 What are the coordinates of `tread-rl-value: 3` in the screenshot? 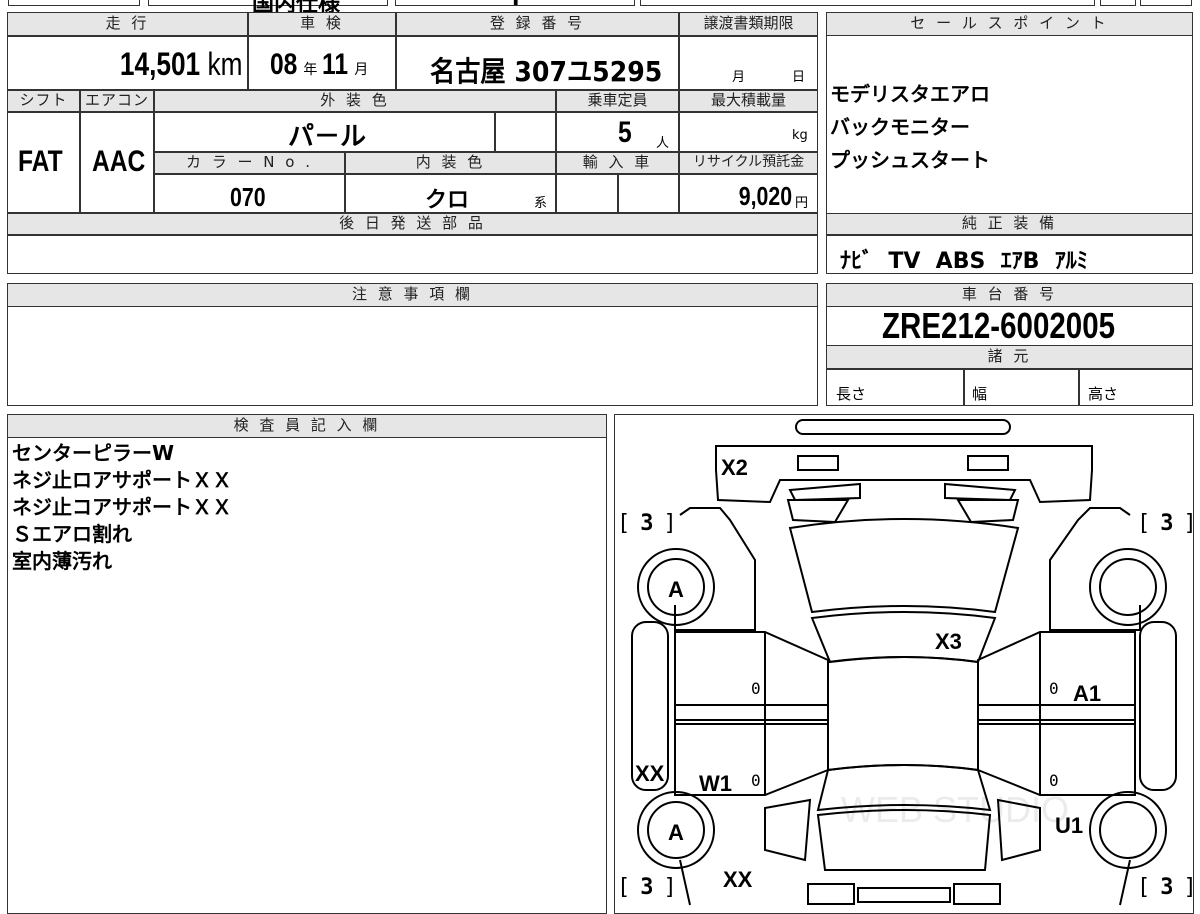 It's located at (647, 887).